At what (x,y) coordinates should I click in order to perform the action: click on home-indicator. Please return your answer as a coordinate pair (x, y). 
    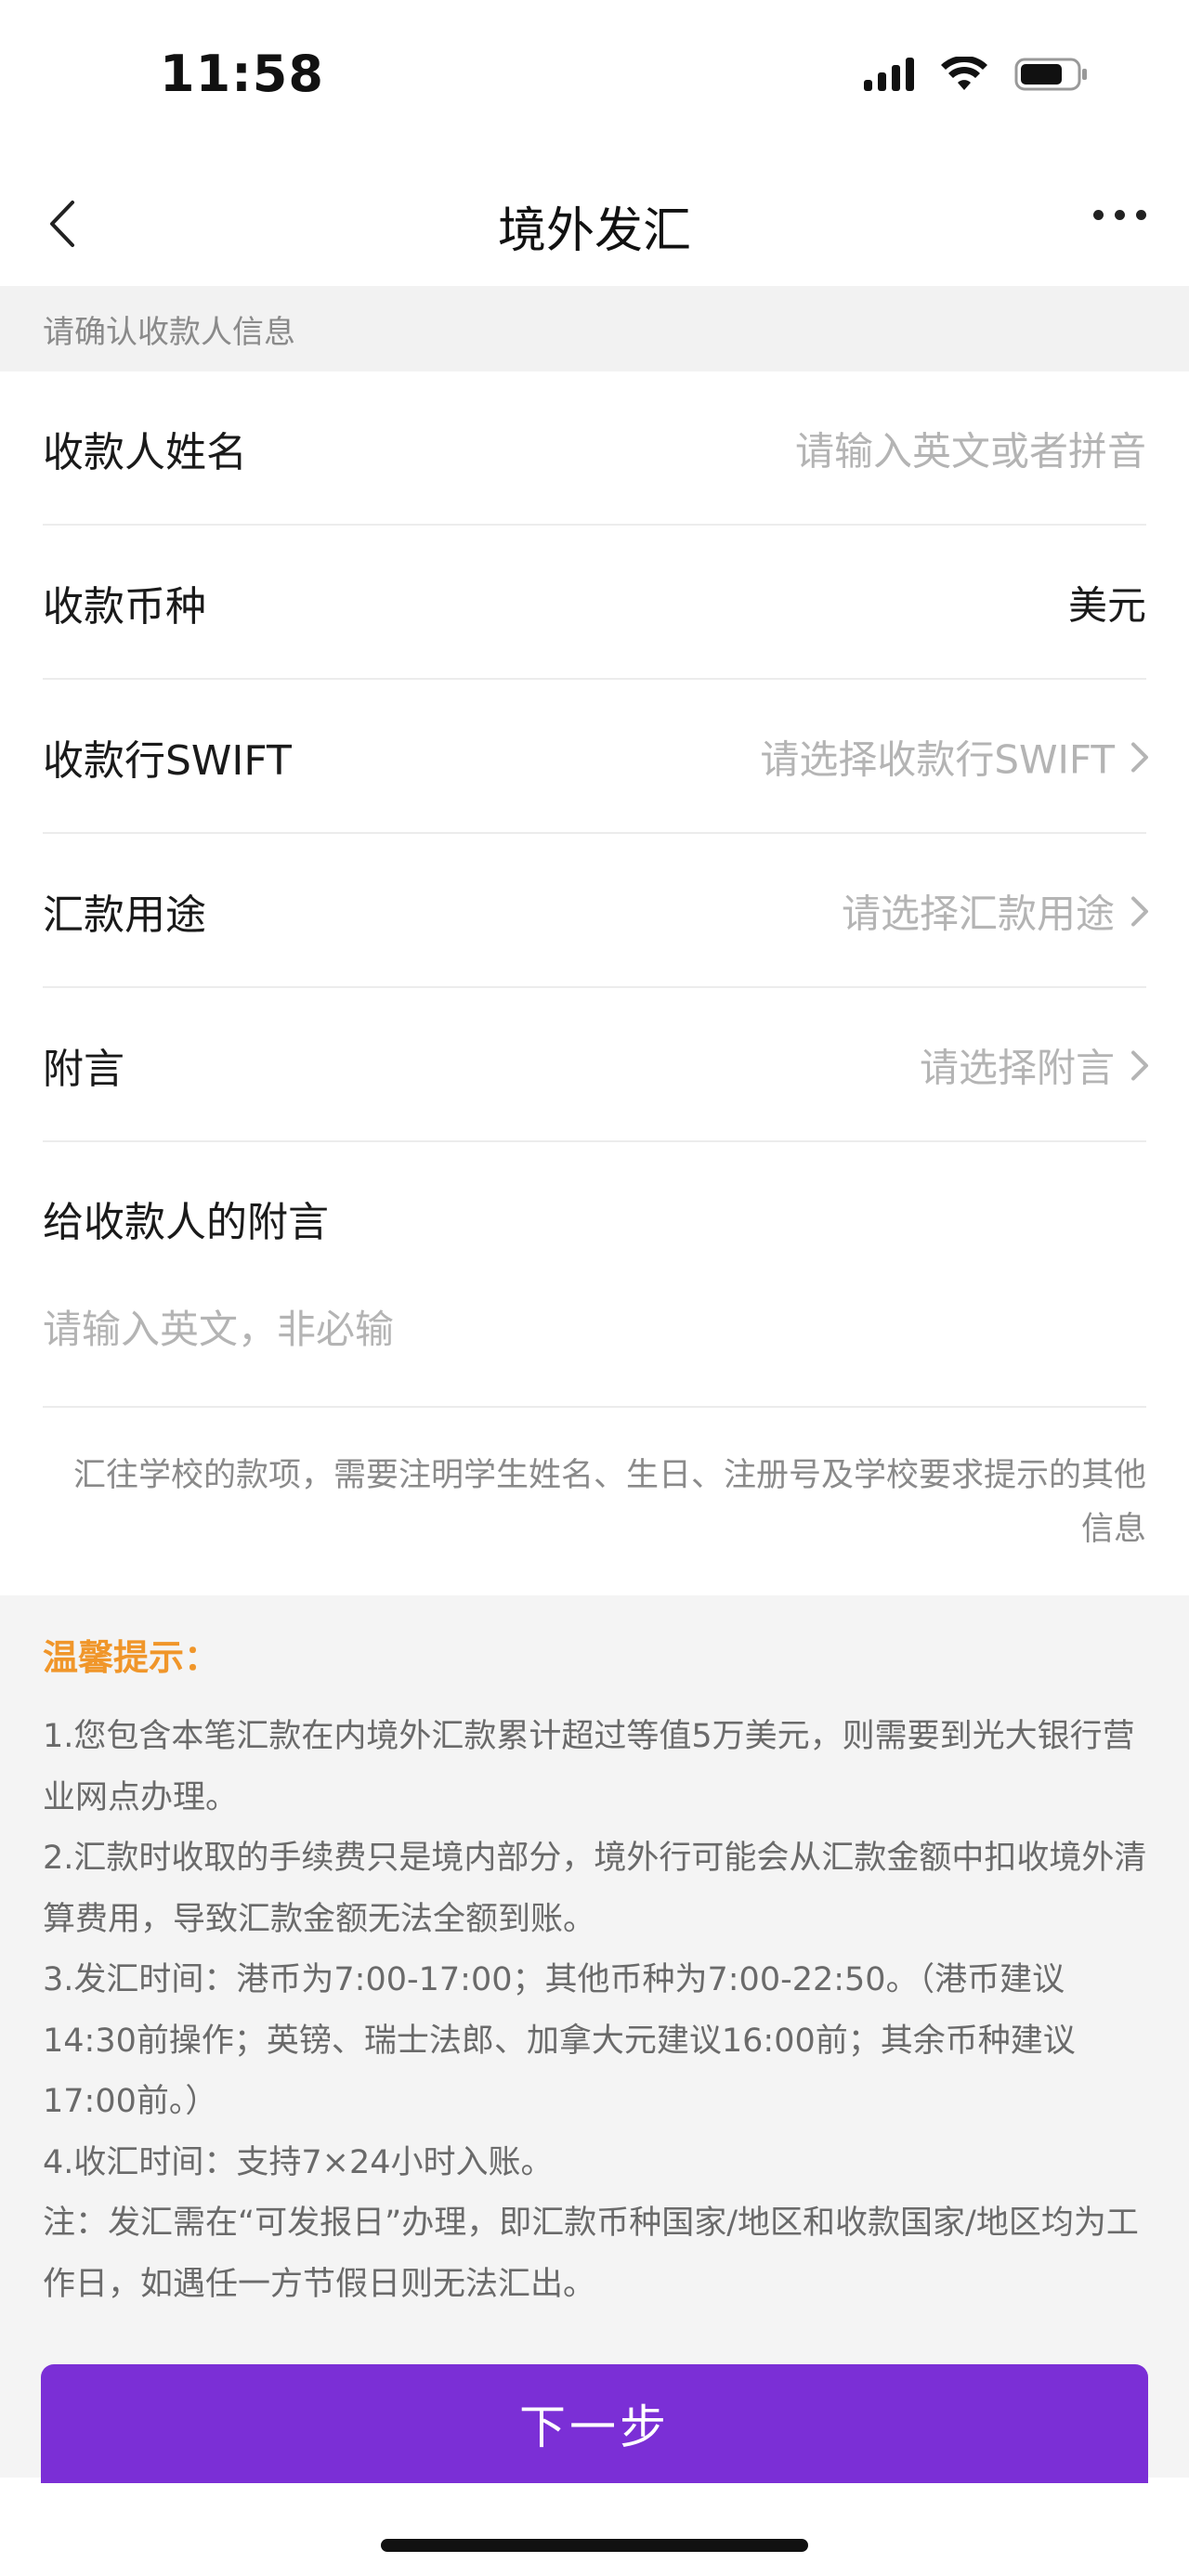
    Looking at the image, I should click on (594, 2545).